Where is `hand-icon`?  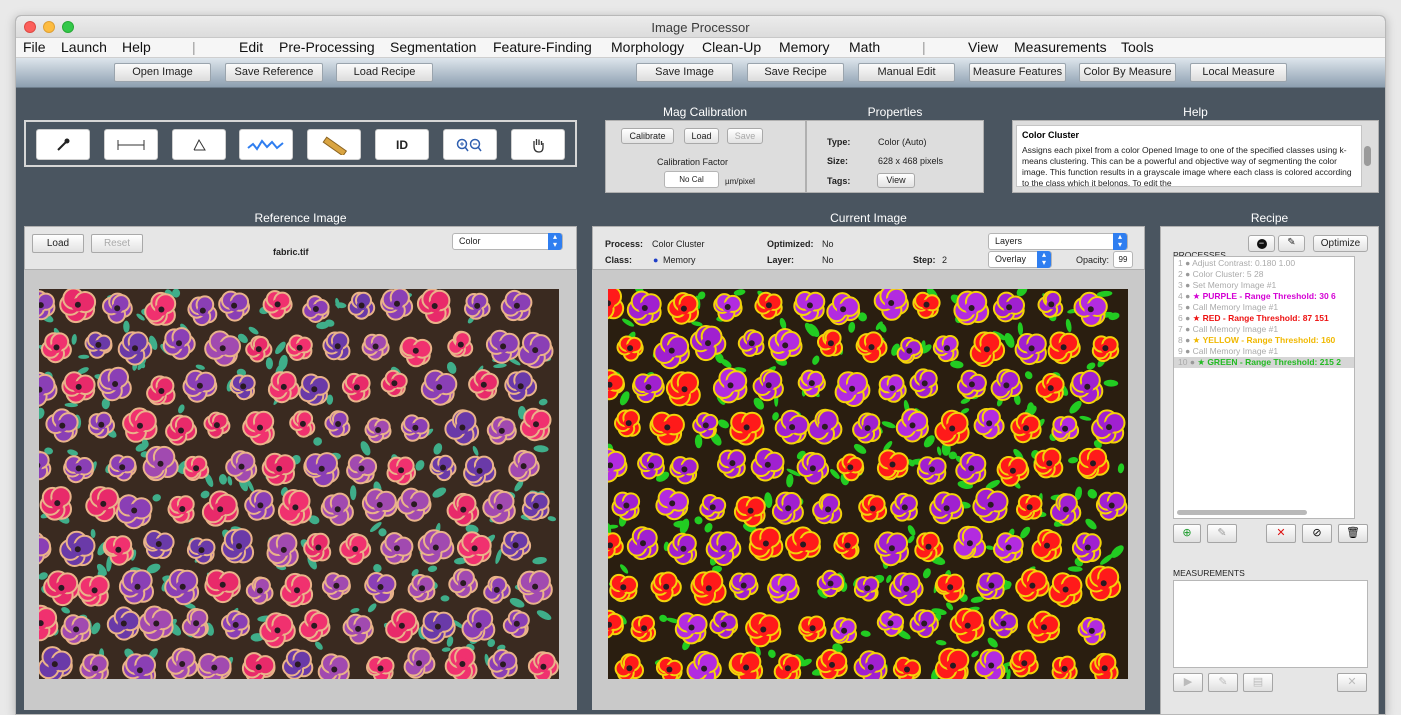
hand-icon is located at coordinates (538, 145).